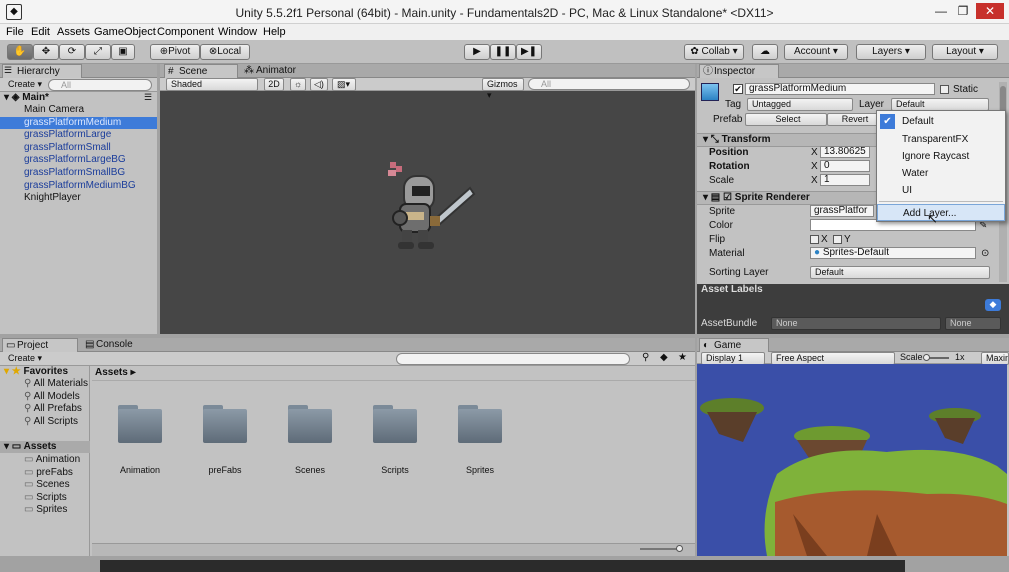 This screenshot has width=1009, height=572. Describe the element at coordinates (433, 215) in the screenshot. I see `knight-sprite` at that location.